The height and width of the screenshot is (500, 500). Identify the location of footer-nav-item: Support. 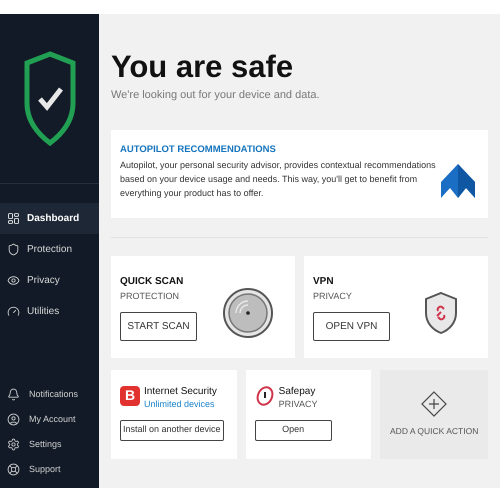
(49, 469).